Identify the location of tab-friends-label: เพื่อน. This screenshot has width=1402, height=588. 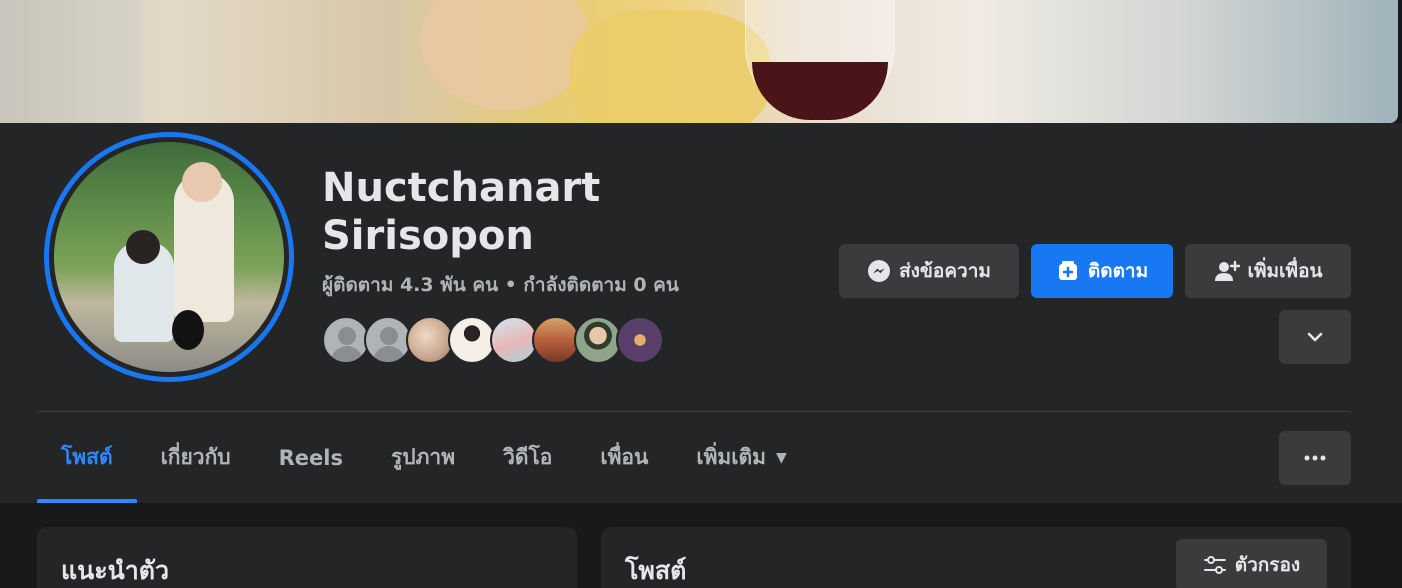
(624, 457).